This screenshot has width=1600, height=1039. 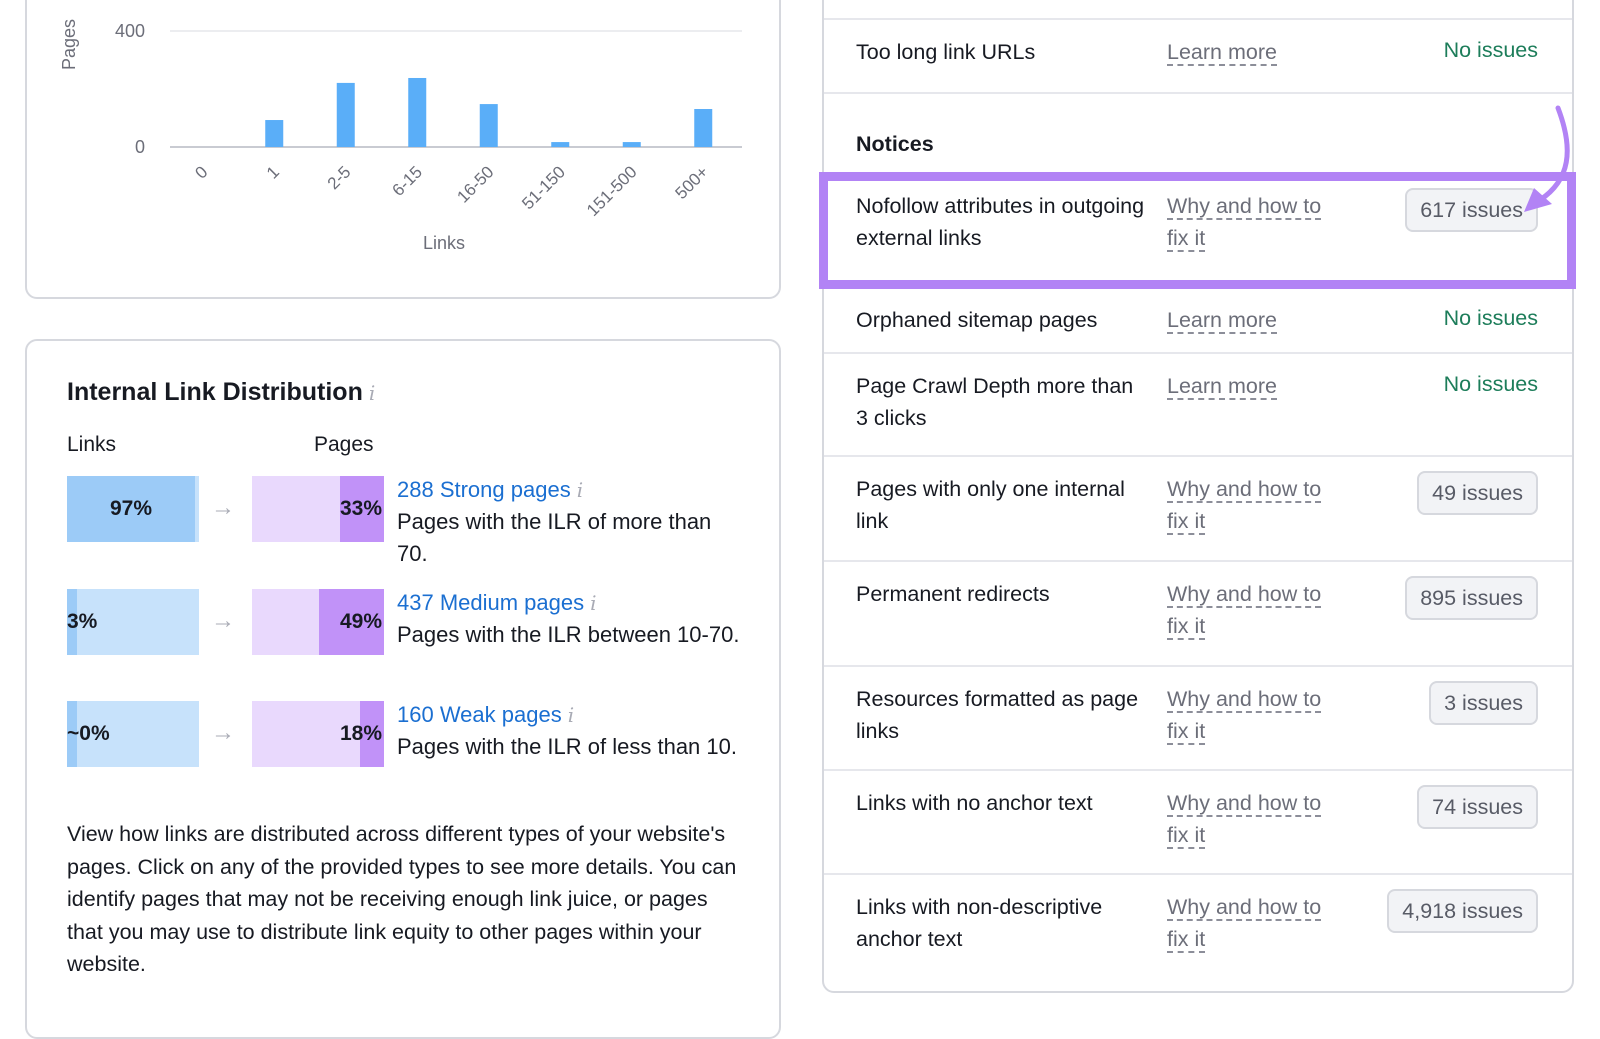 I want to click on issues-count-badge: 895 issues, so click(x=1471, y=598).